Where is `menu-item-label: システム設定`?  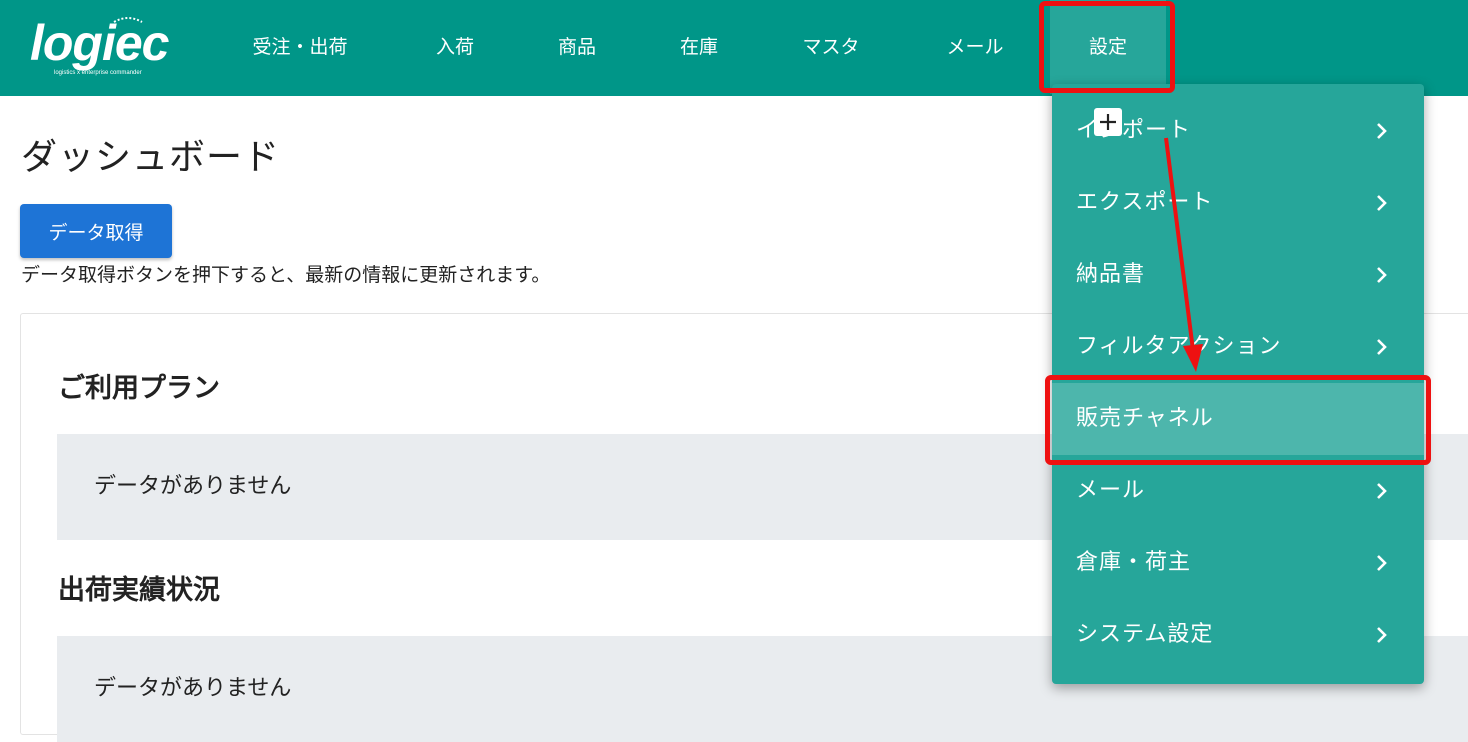 menu-item-label: システム設定 is located at coordinates (1145, 634).